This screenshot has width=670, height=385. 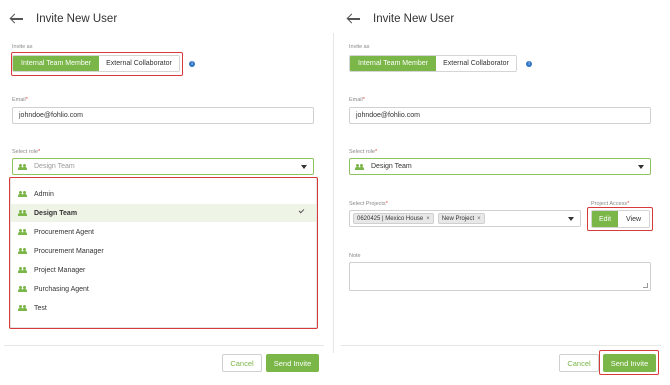 What do you see at coordinates (163, 232) in the screenshot?
I see `role-option-procurement-agent: Procurement Agent` at bounding box center [163, 232].